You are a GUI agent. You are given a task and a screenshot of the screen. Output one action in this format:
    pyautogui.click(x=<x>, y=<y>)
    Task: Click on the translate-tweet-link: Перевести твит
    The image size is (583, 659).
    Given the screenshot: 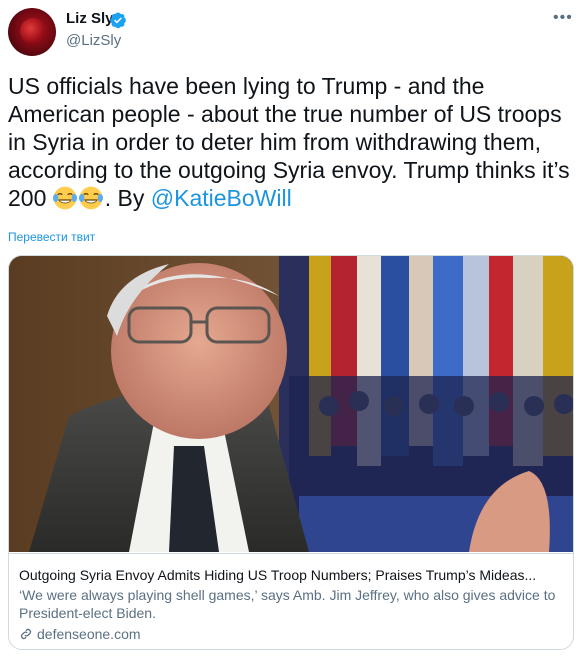 What is the action you would take?
    pyautogui.click(x=51, y=237)
    